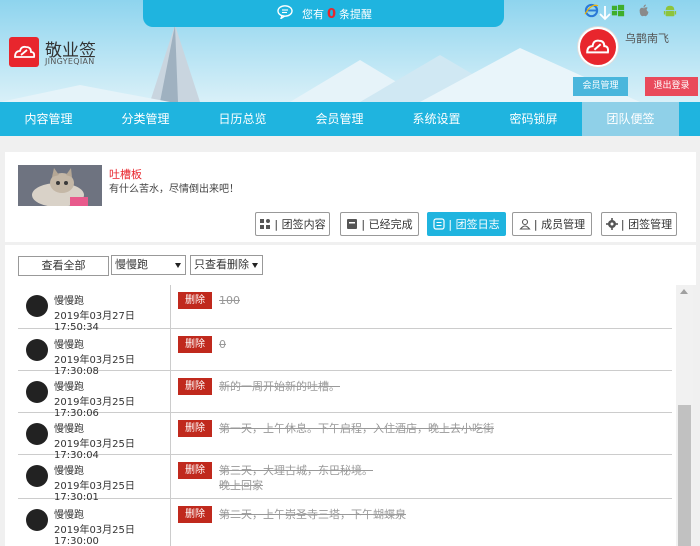 The image size is (700, 546). What do you see at coordinates (94, 437) in the screenshot?
I see `log-user-cell: 慢慢跑 2019年03月25日 17:30:04` at bounding box center [94, 437].